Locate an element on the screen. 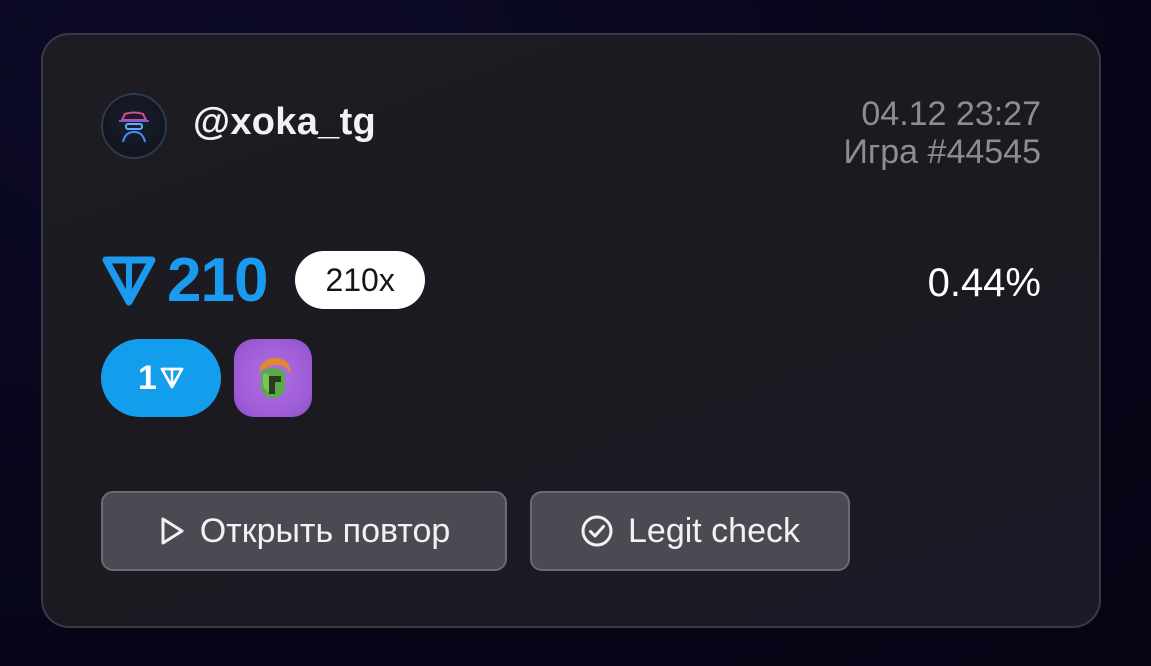  legit-check-button: Legit check is located at coordinates (690, 531).